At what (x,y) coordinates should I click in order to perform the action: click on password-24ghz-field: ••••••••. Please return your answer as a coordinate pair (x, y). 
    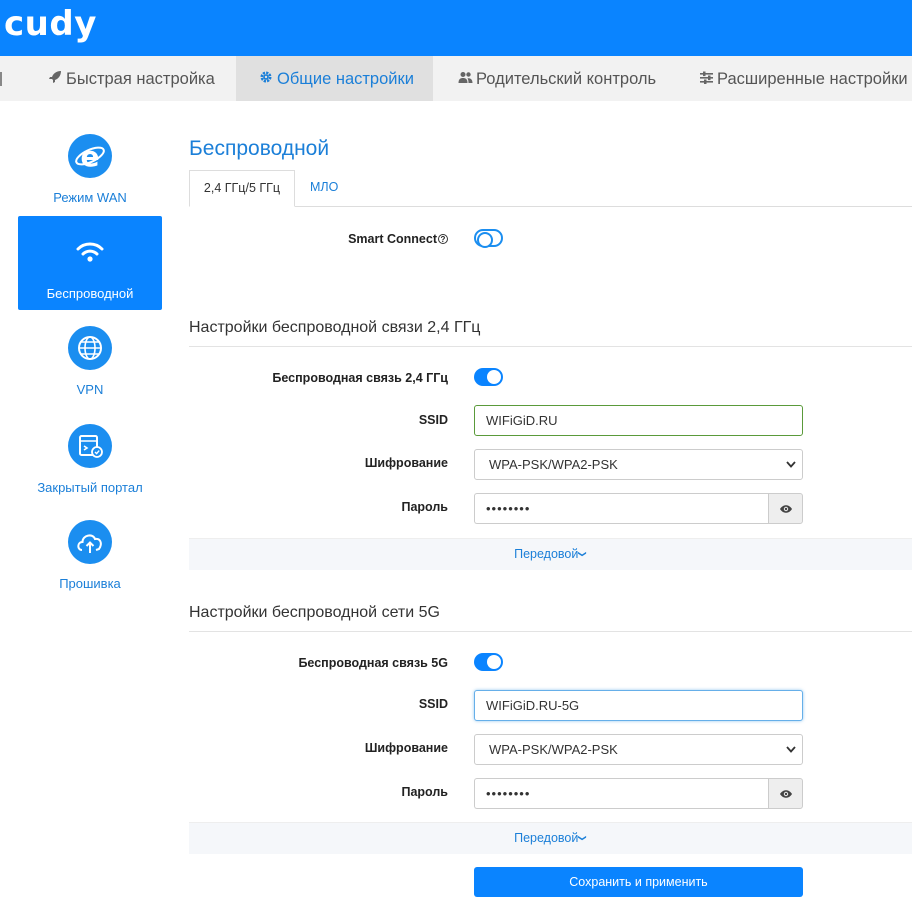
    Looking at the image, I should click on (638, 508).